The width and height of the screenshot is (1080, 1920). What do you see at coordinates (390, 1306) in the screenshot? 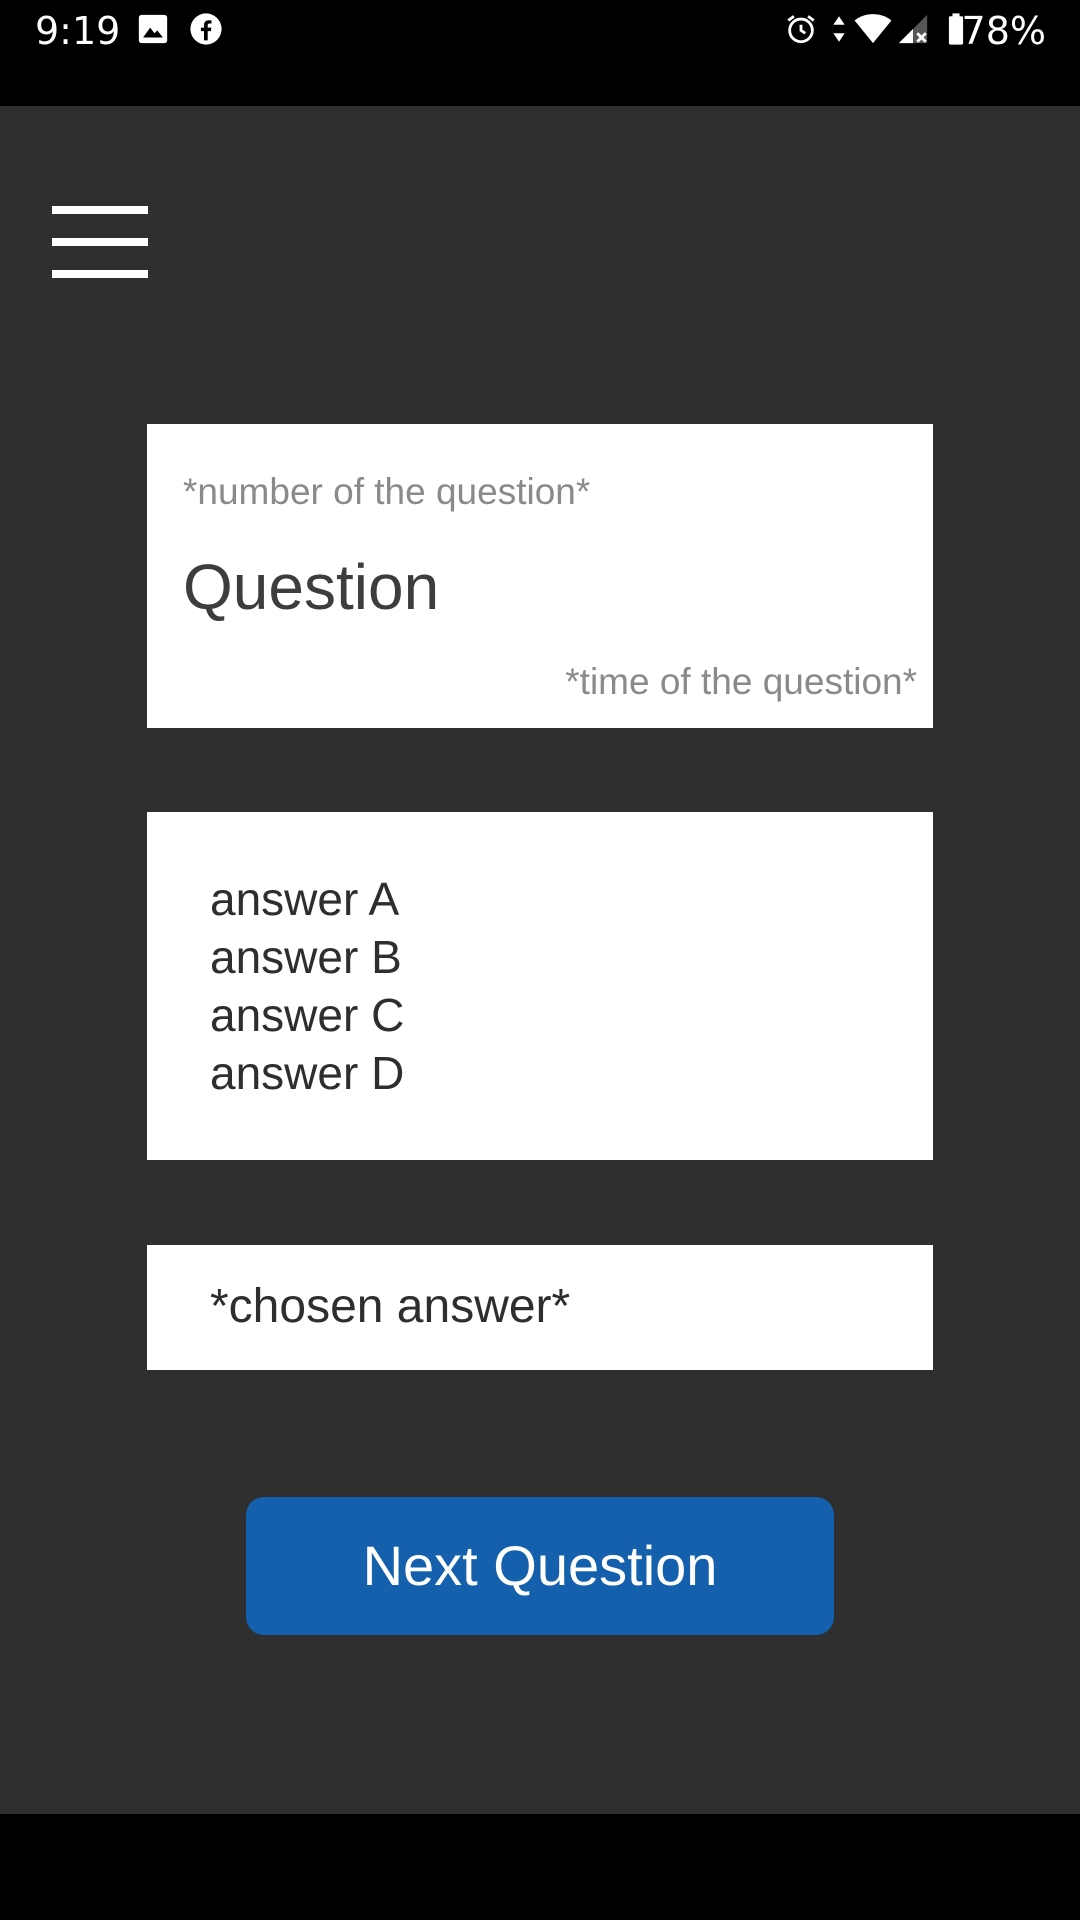
I see `chosen-answer: *chosen answer*` at bounding box center [390, 1306].